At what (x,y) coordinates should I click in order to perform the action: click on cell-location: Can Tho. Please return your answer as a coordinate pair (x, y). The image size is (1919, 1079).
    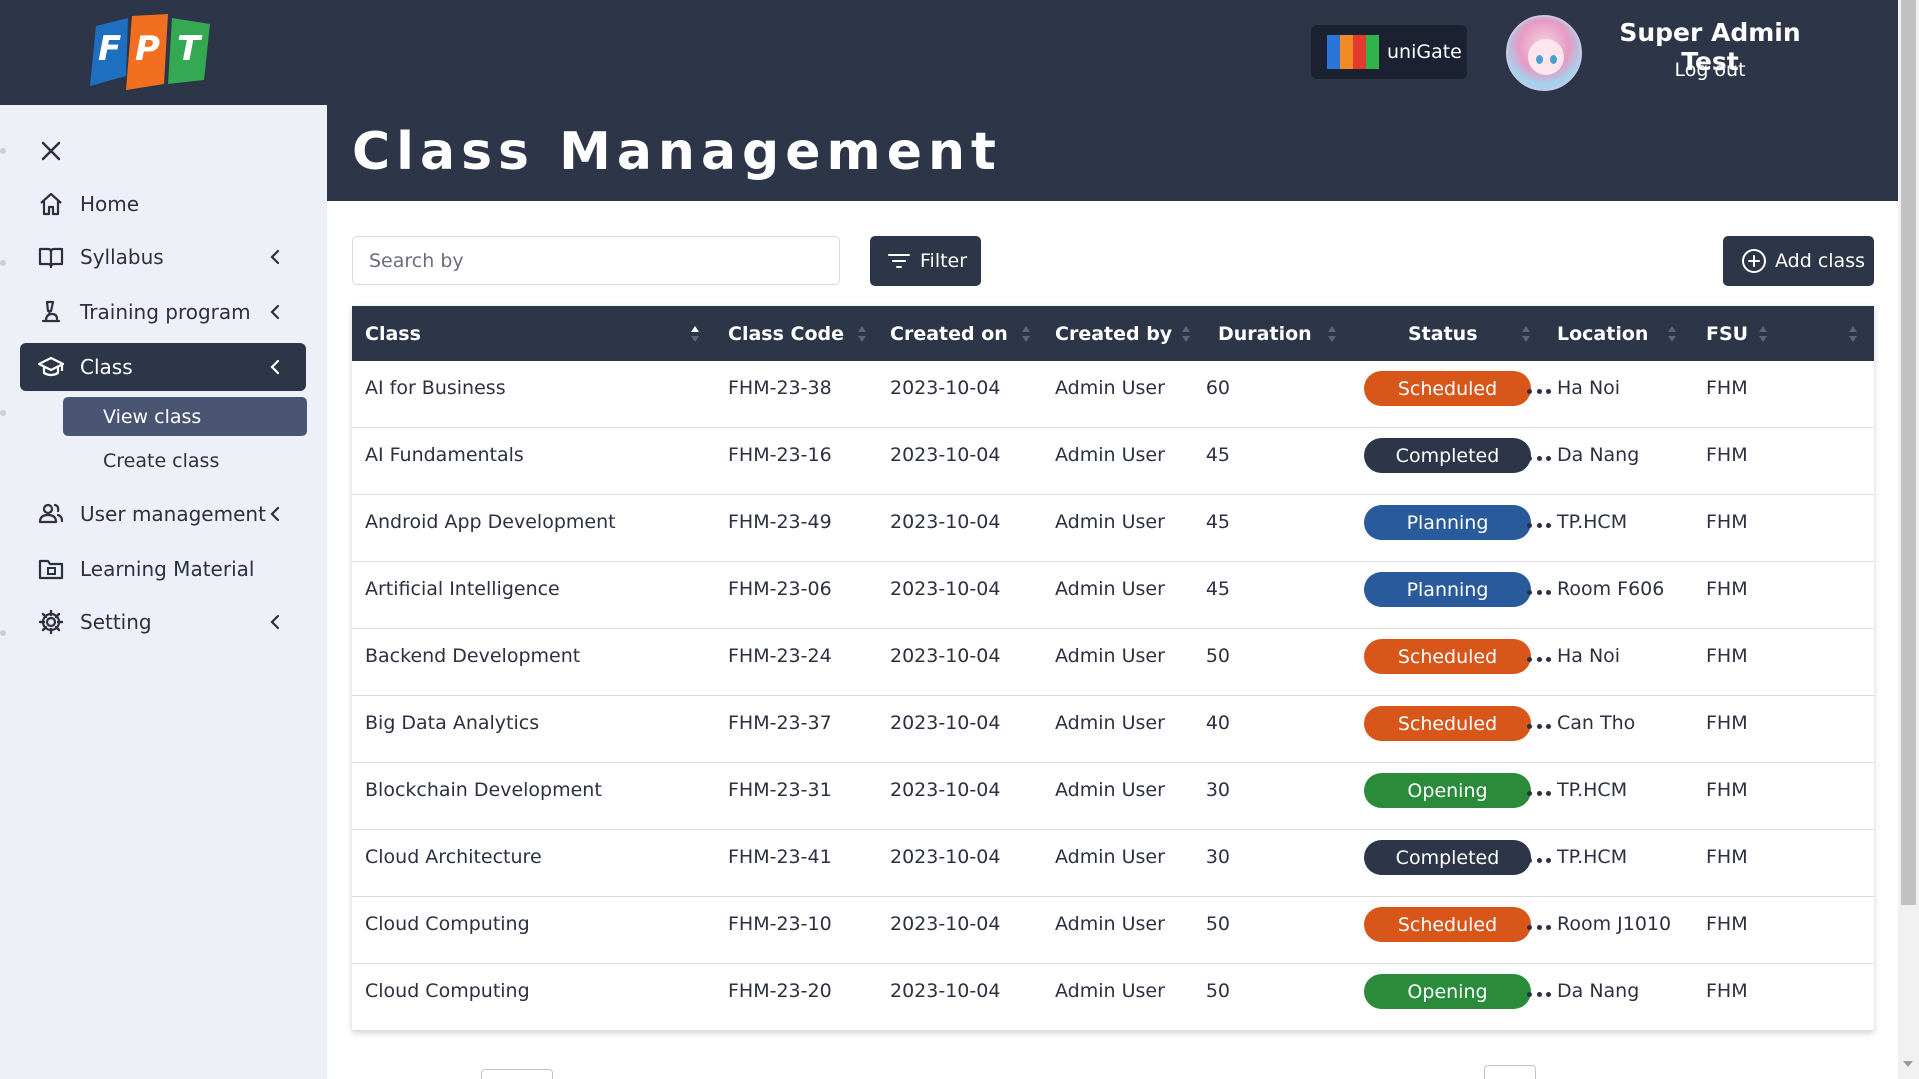
    Looking at the image, I should click on (1596, 723).